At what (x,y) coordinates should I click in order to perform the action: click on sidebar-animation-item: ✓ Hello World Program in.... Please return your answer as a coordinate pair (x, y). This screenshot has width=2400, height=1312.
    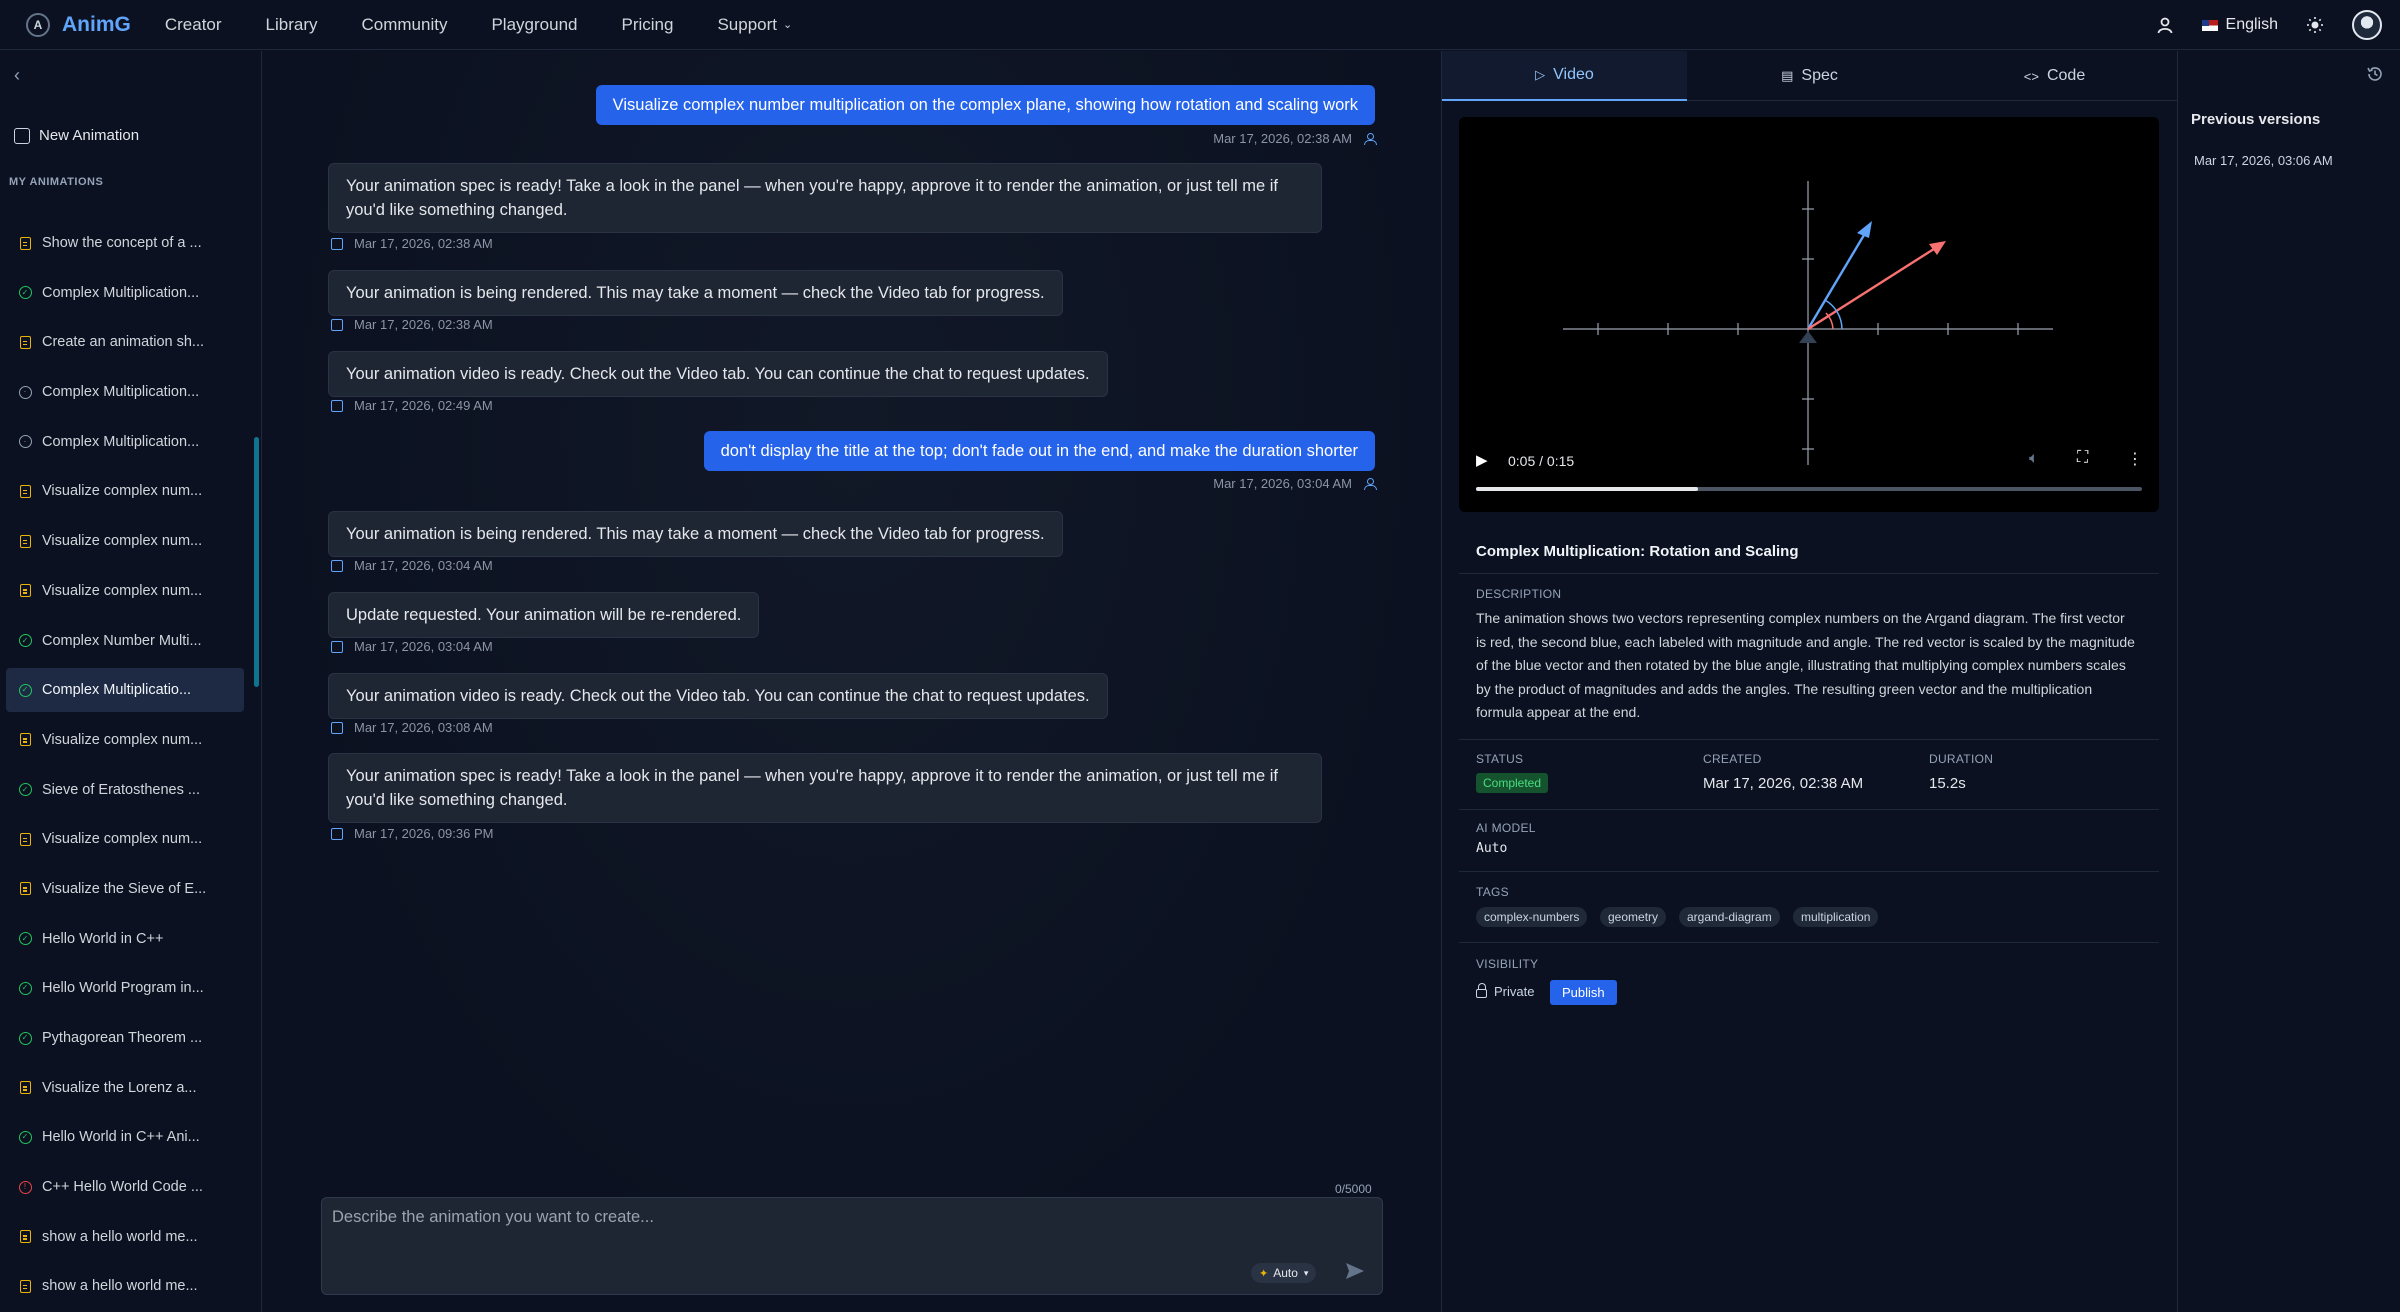
    Looking at the image, I should click on (125, 988).